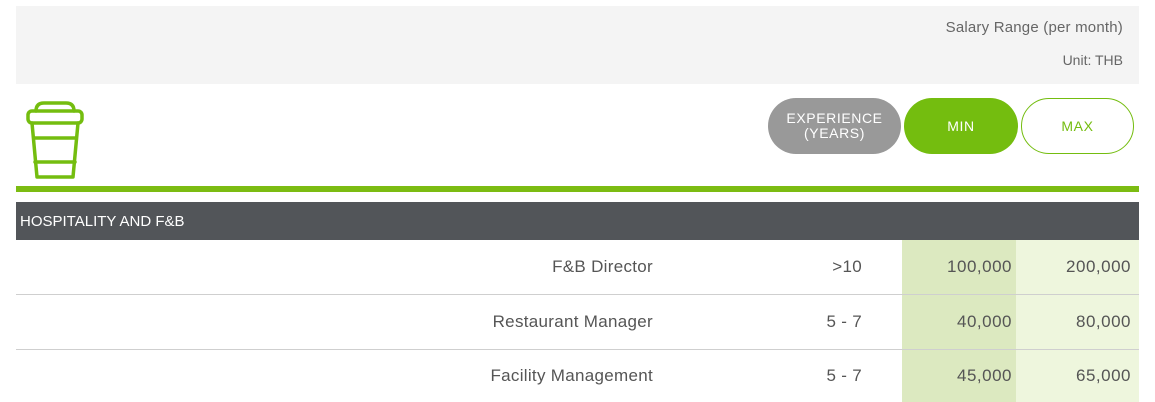 This screenshot has height=402, width=1155. What do you see at coordinates (1092, 60) in the screenshot?
I see `unit-label: Unit: THB` at bounding box center [1092, 60].